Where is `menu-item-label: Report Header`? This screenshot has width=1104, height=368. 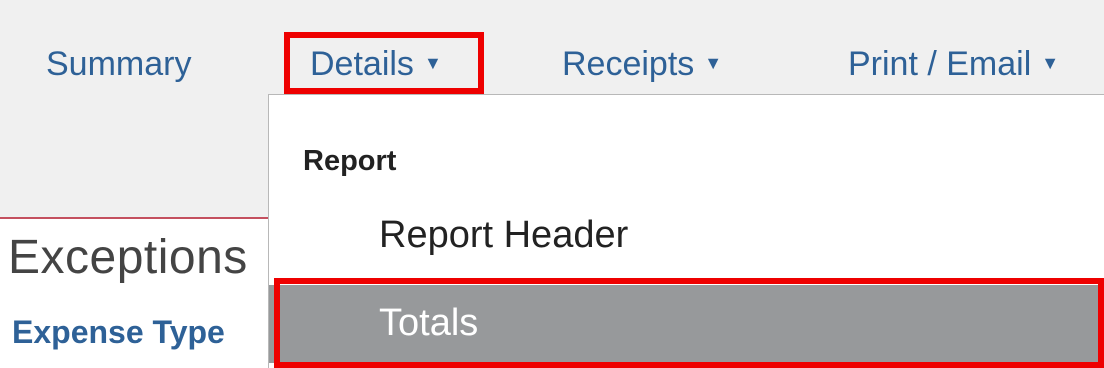
menu-item-label: Report Header is located at coordinates (504, 235).